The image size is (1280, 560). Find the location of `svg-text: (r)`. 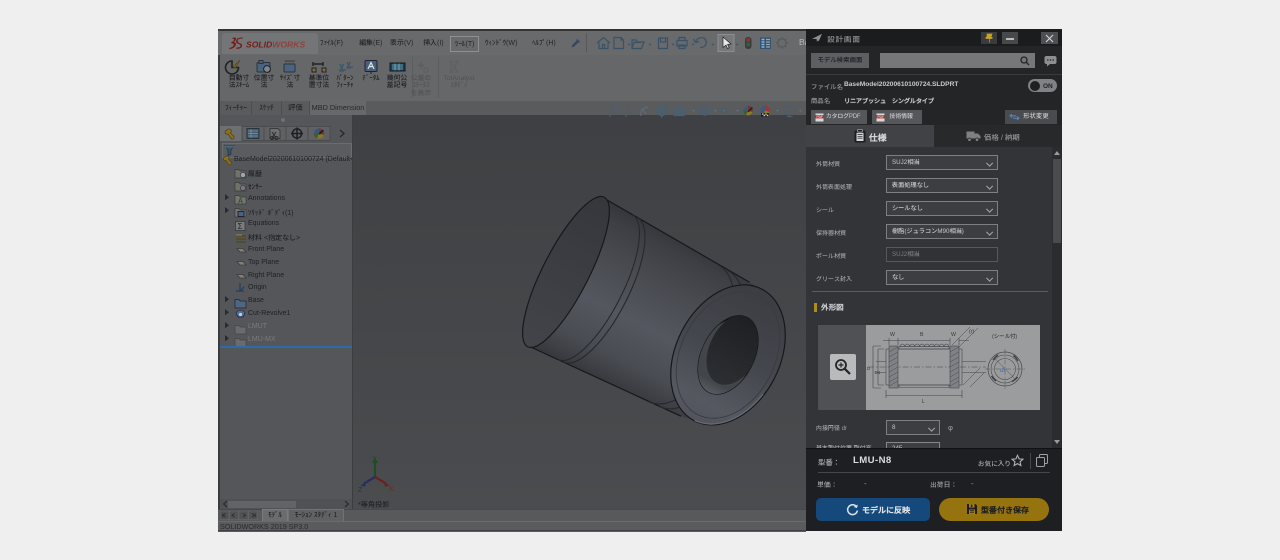

svg-text: (r) is located at coordinates (971, 332).